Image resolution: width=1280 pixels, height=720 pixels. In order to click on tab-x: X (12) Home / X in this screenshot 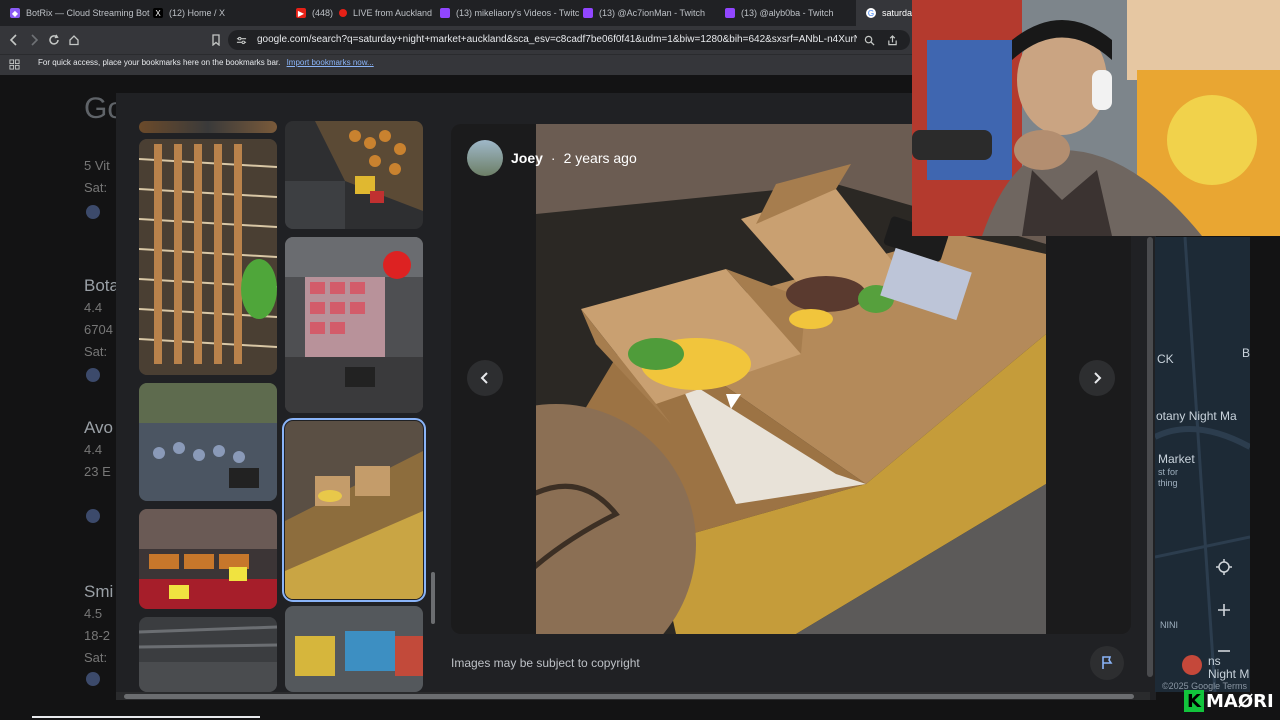, I will do `click(218, 13)`.